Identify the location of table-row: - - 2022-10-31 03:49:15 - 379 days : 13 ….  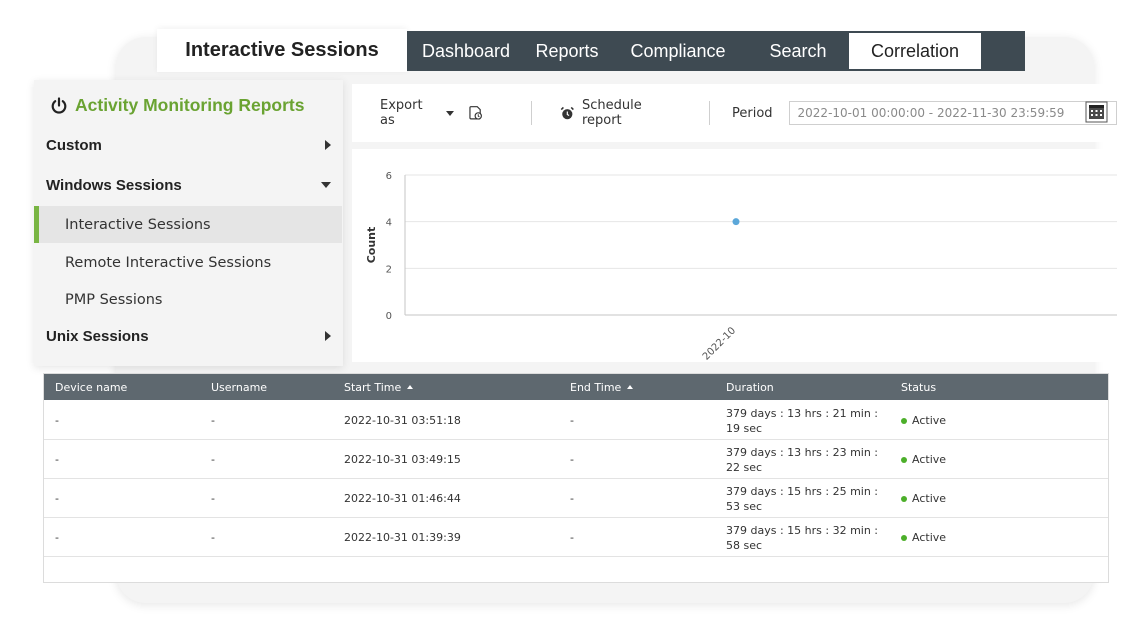
(576, 459).